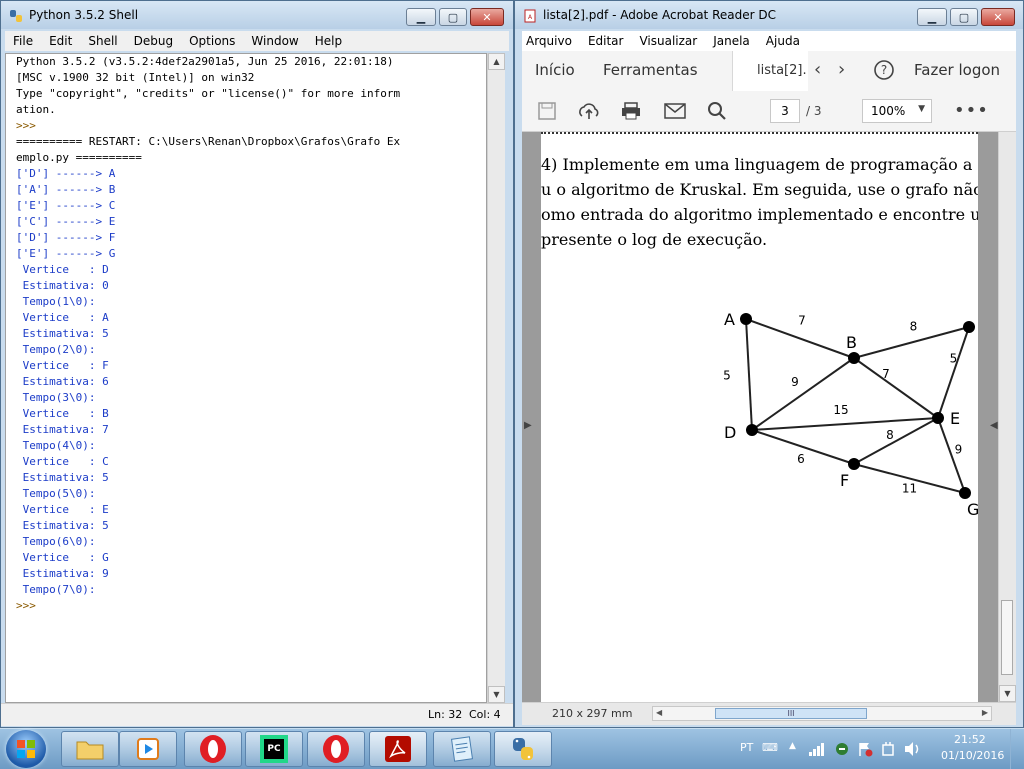 The image size is (1024, 769). What do you see at coordinates (841, 69) in the screenshot?
I see `chevron-right-icon: ›` at bounding box center [841, 69].